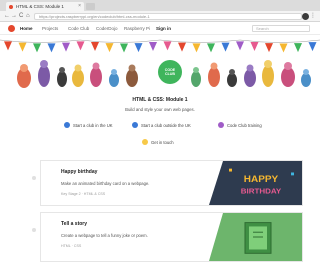  What do you see at coordinates (11, 6) in the screenshot?
I see `favicon-icon` at bounding box center [11, 6].